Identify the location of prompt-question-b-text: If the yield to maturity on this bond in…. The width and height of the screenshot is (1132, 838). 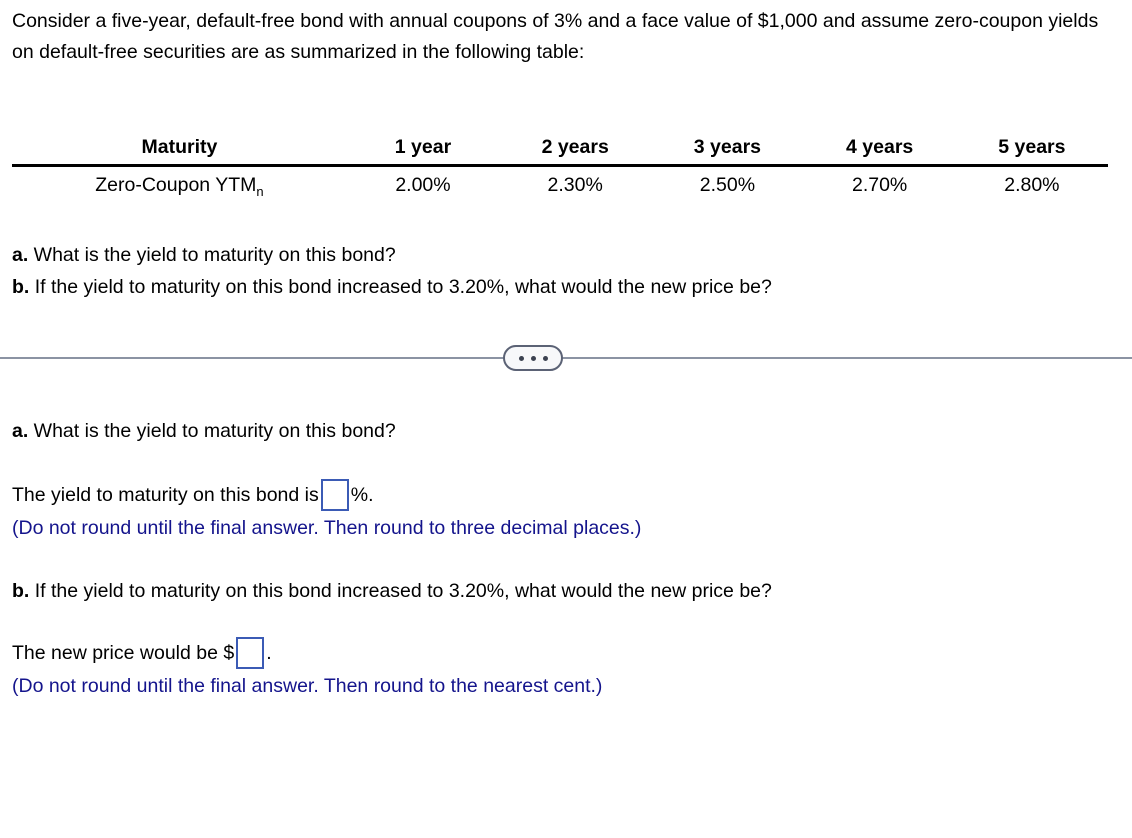
(400, 287).